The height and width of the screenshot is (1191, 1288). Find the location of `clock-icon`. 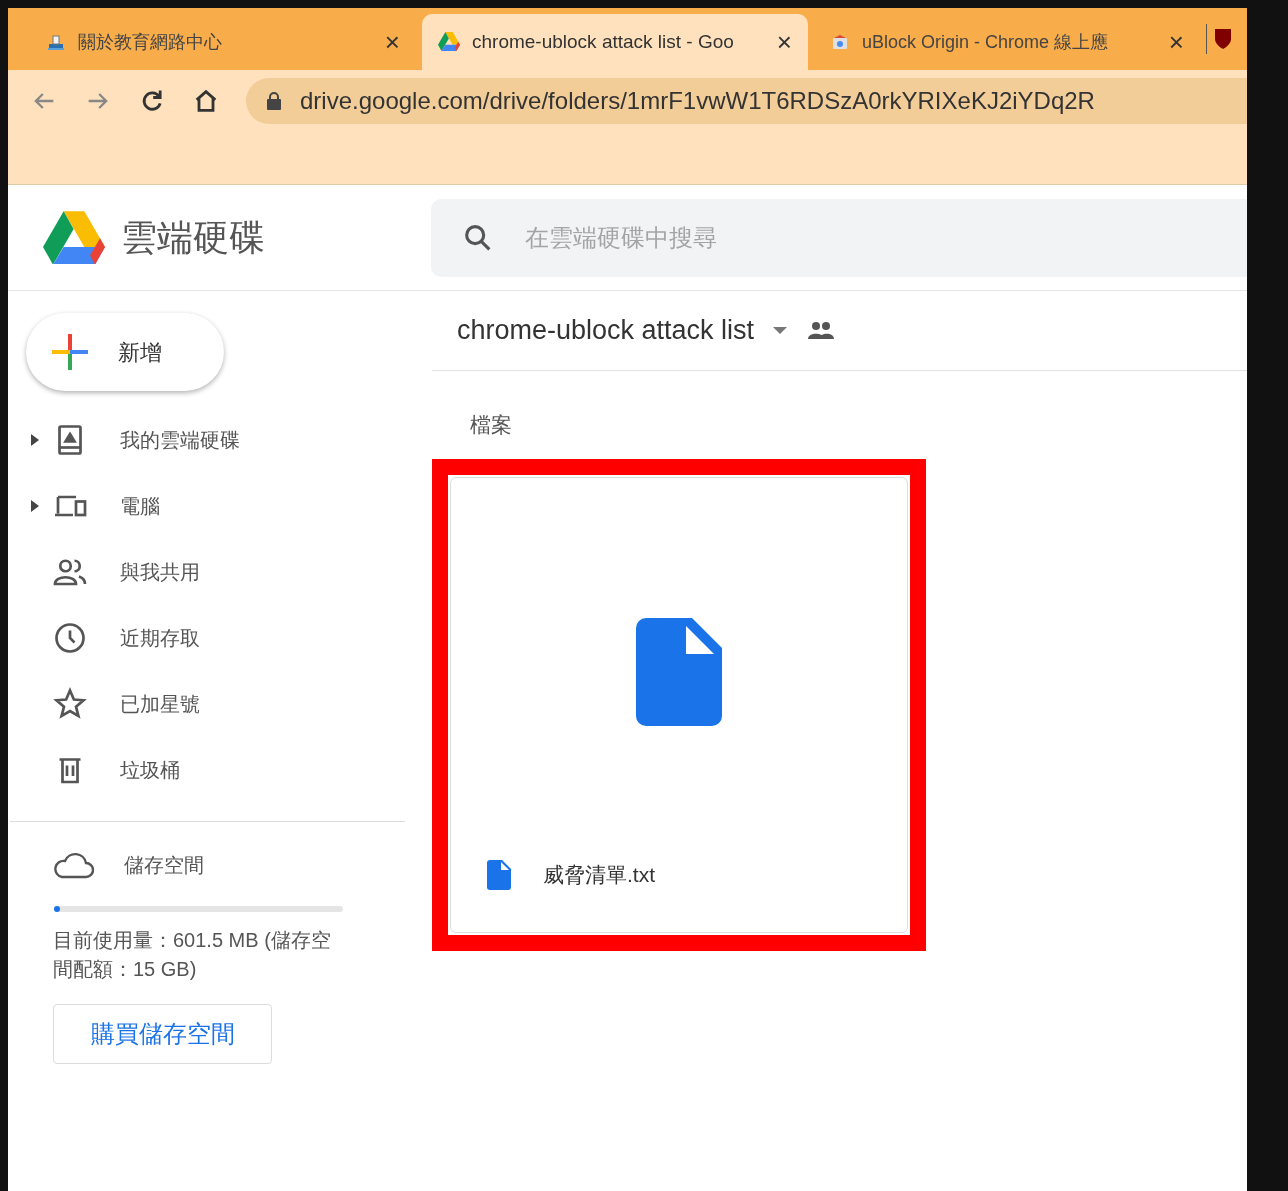

clock-icon is located at coordinates (70, 638).